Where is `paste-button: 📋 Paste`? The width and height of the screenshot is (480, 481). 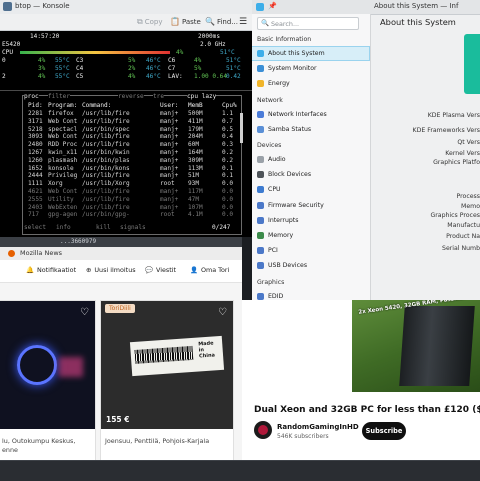 paste-button: 📋 Paste is located at coordinates (185, 21).